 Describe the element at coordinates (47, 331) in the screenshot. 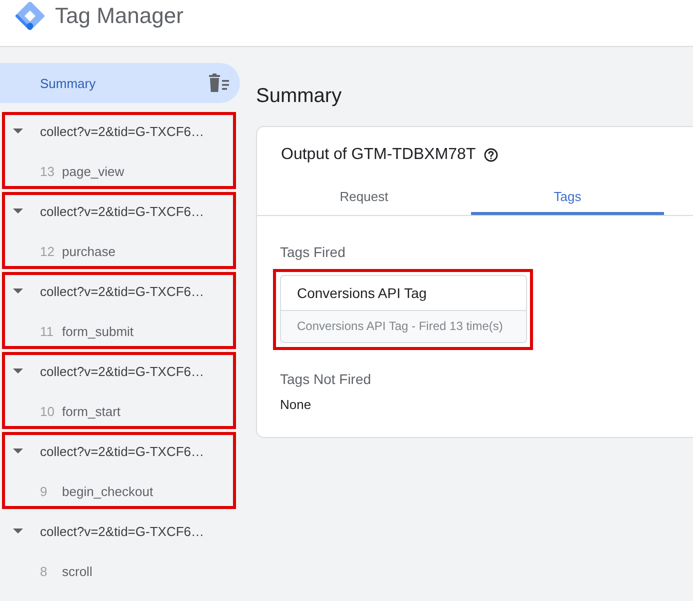

I see `event-number: 11` at that location.